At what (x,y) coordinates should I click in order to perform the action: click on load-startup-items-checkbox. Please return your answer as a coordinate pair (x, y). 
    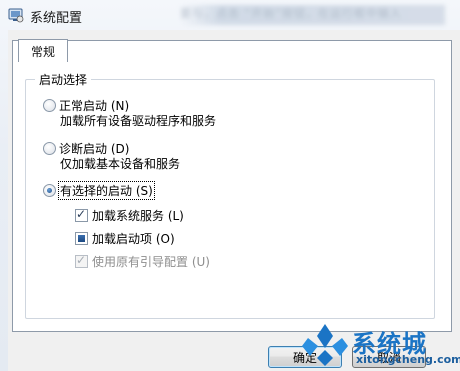
    Looking at the image, I should click on (81, 238).